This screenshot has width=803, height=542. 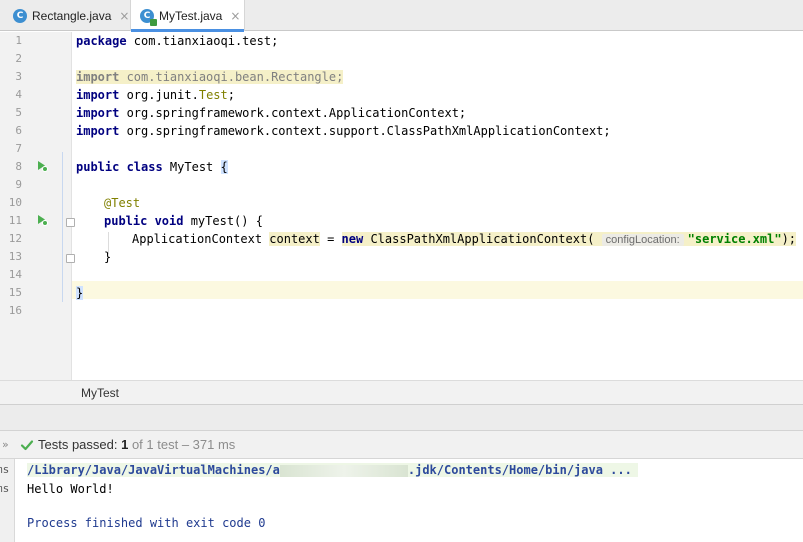 I want to click on line-number: 11, so click(x=15, y=220).